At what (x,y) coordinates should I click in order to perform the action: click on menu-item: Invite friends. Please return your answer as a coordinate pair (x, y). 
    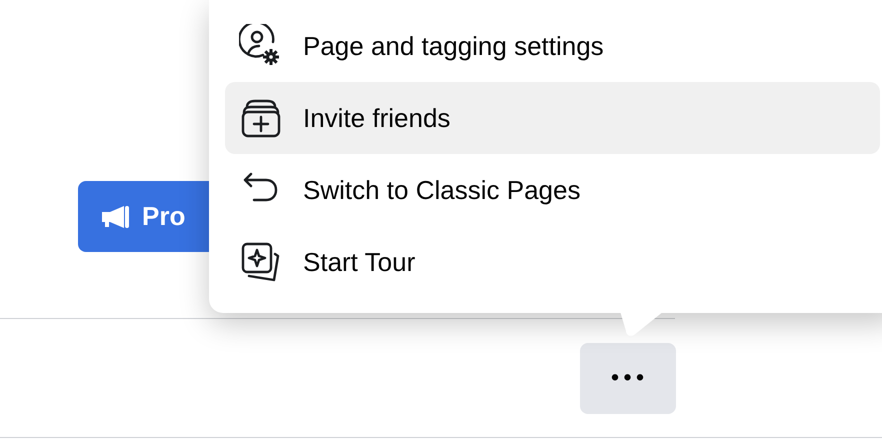
    Looking at the image, I should click on (552, 118).